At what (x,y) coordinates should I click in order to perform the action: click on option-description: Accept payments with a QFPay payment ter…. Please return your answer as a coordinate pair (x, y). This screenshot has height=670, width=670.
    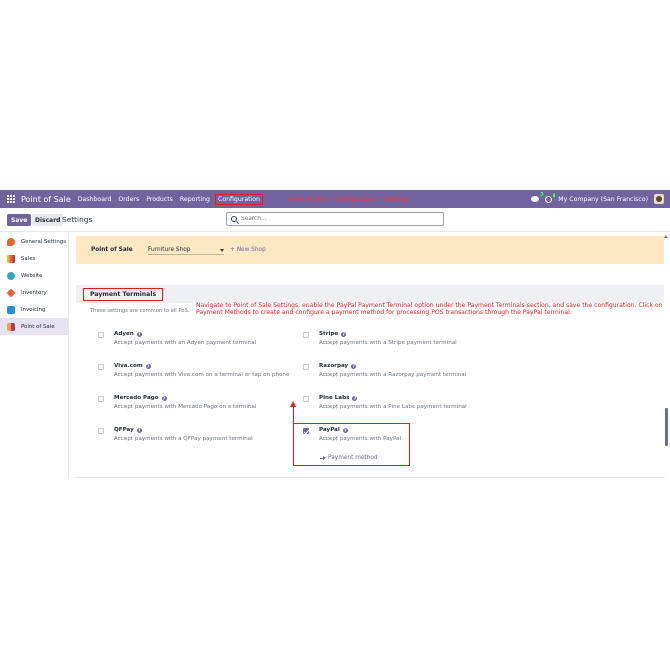
    Looking at the image, I should click on (183, 439).